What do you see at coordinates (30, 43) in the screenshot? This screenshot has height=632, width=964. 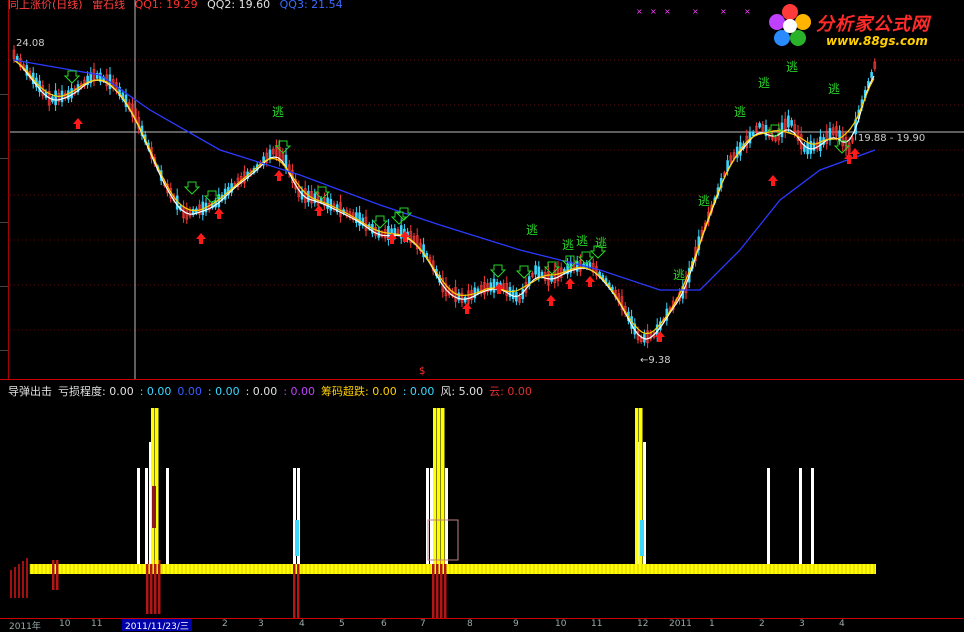 I see `high-price-label: 24.08` at bounding box center [30, 43].